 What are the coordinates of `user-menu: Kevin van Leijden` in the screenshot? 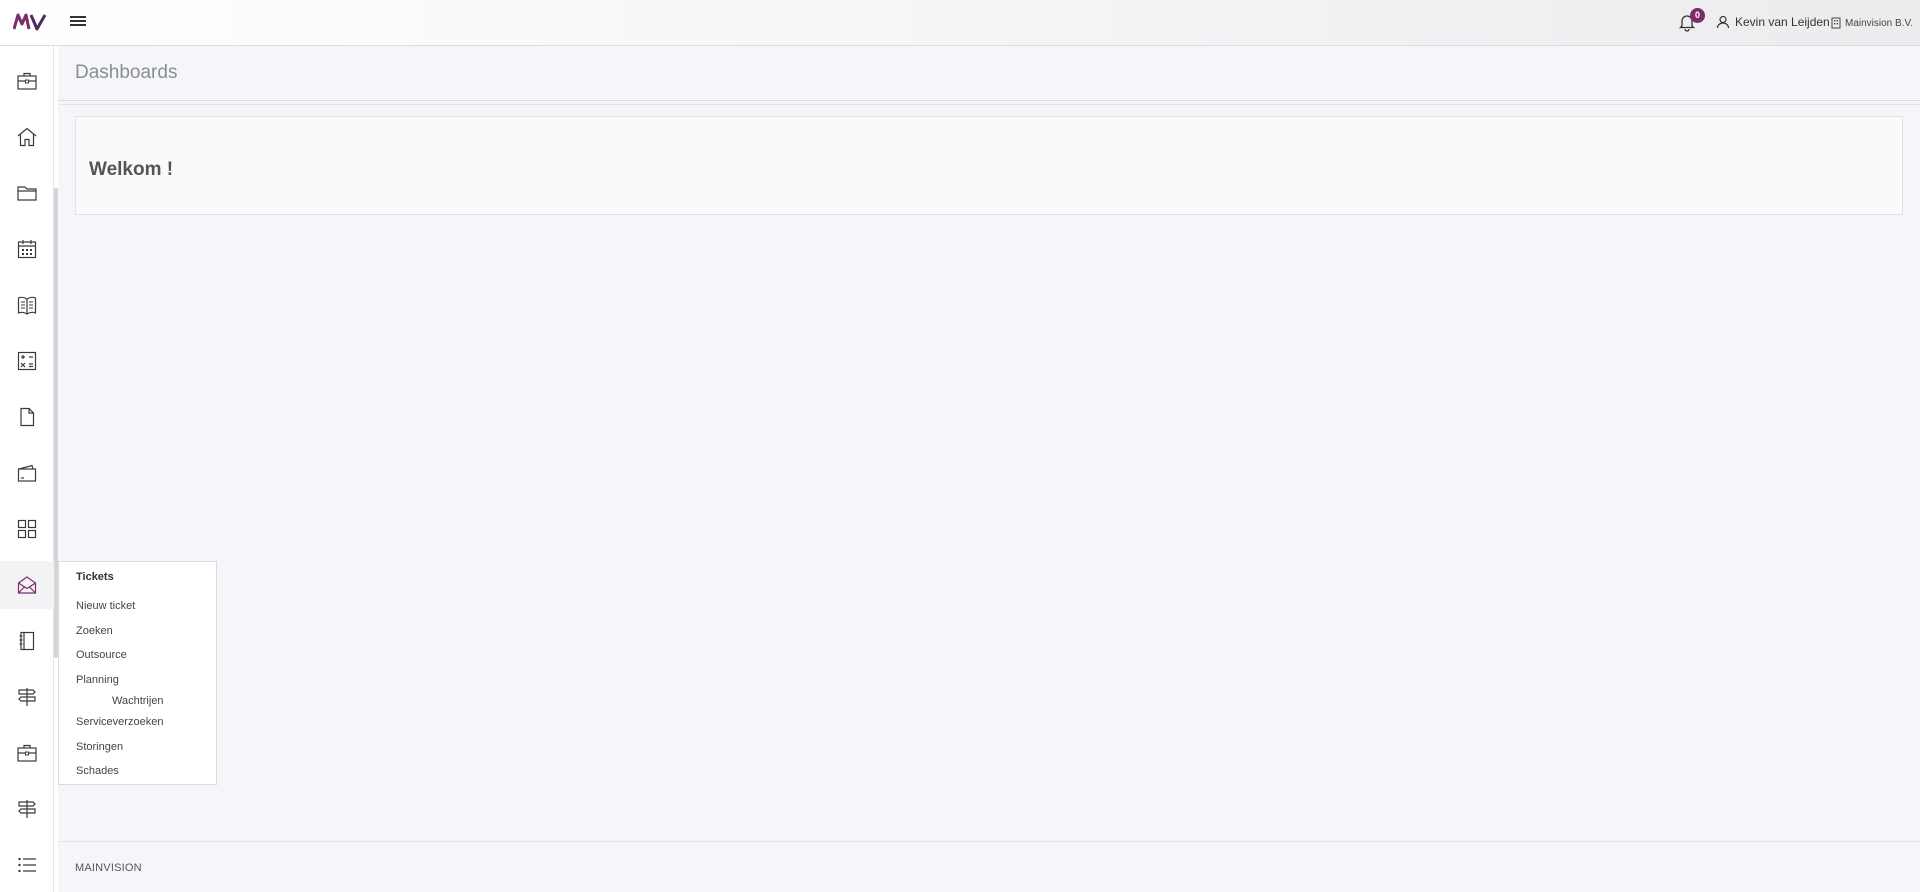 It's located at (1773, 22).